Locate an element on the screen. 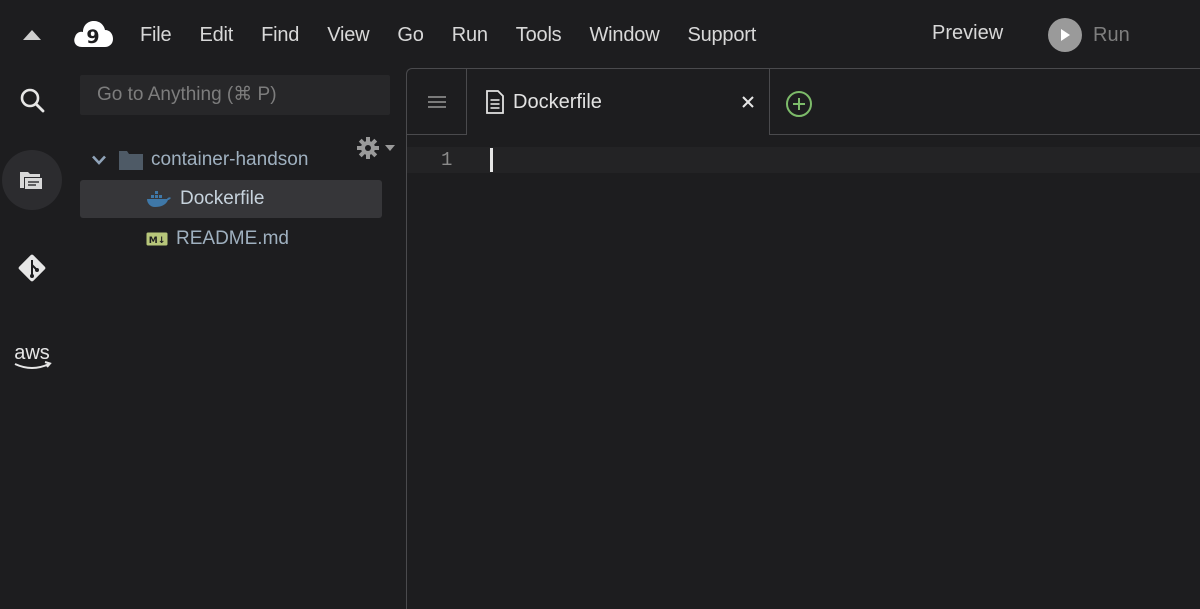 The width and height of the screenshot is (1200, 609). rail-git-button is located at coordinates (32, 268).